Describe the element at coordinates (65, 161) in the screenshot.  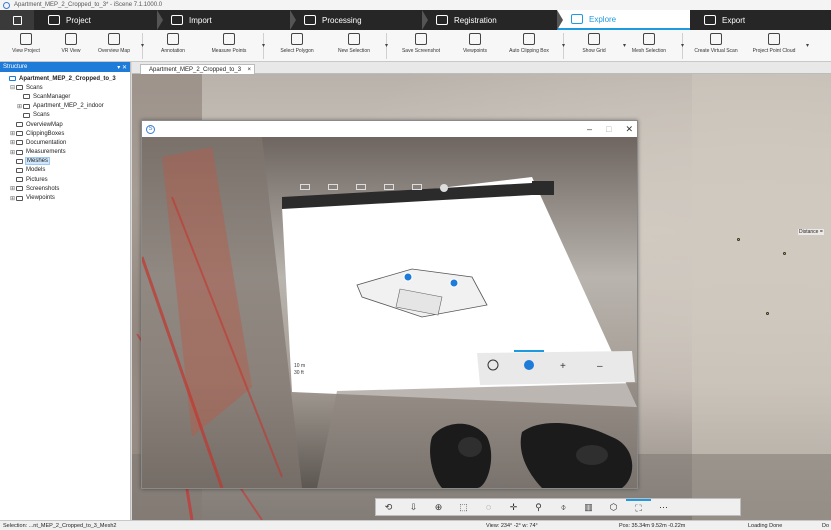
I see `tree-item-meshes: Meshes` at that location.